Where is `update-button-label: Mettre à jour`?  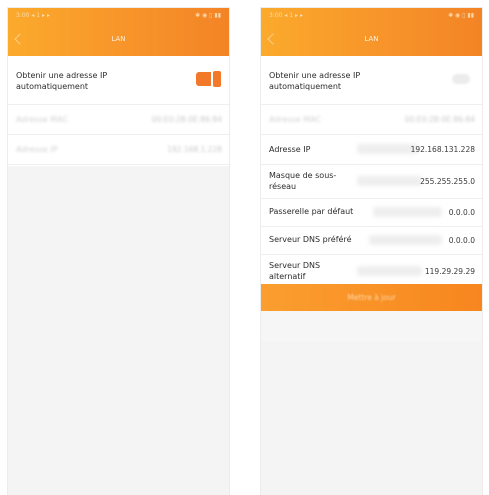
update-button-label: Mettre à jour is located at coordinates (371, 297).